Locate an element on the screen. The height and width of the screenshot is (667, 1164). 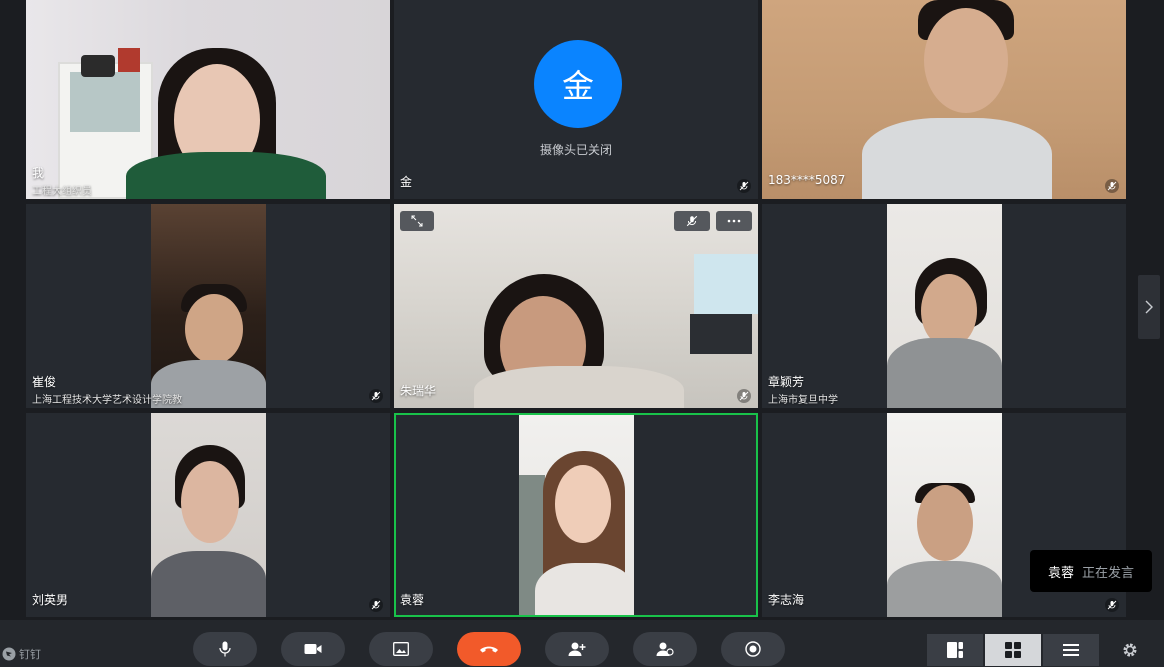
call-toolbar is located at coordinates (582, 643).